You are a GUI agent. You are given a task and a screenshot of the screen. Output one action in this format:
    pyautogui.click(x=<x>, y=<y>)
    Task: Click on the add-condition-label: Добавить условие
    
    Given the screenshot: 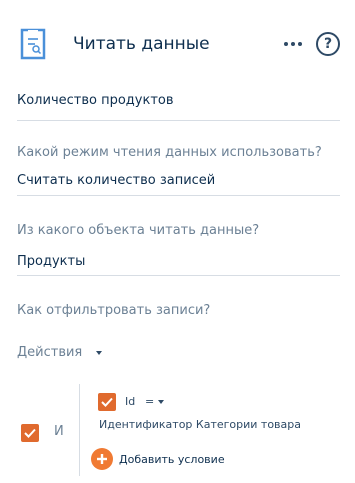 What is the action you would take?
    pyautogui.click(x=172, y=459)
    